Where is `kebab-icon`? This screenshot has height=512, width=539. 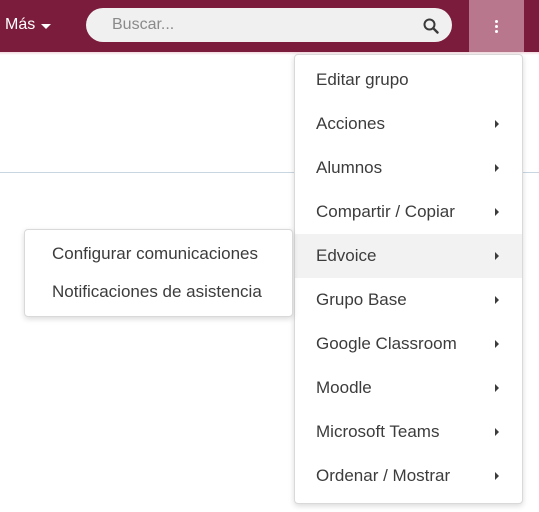
kebab-icon is located at coordinates (496, 26).